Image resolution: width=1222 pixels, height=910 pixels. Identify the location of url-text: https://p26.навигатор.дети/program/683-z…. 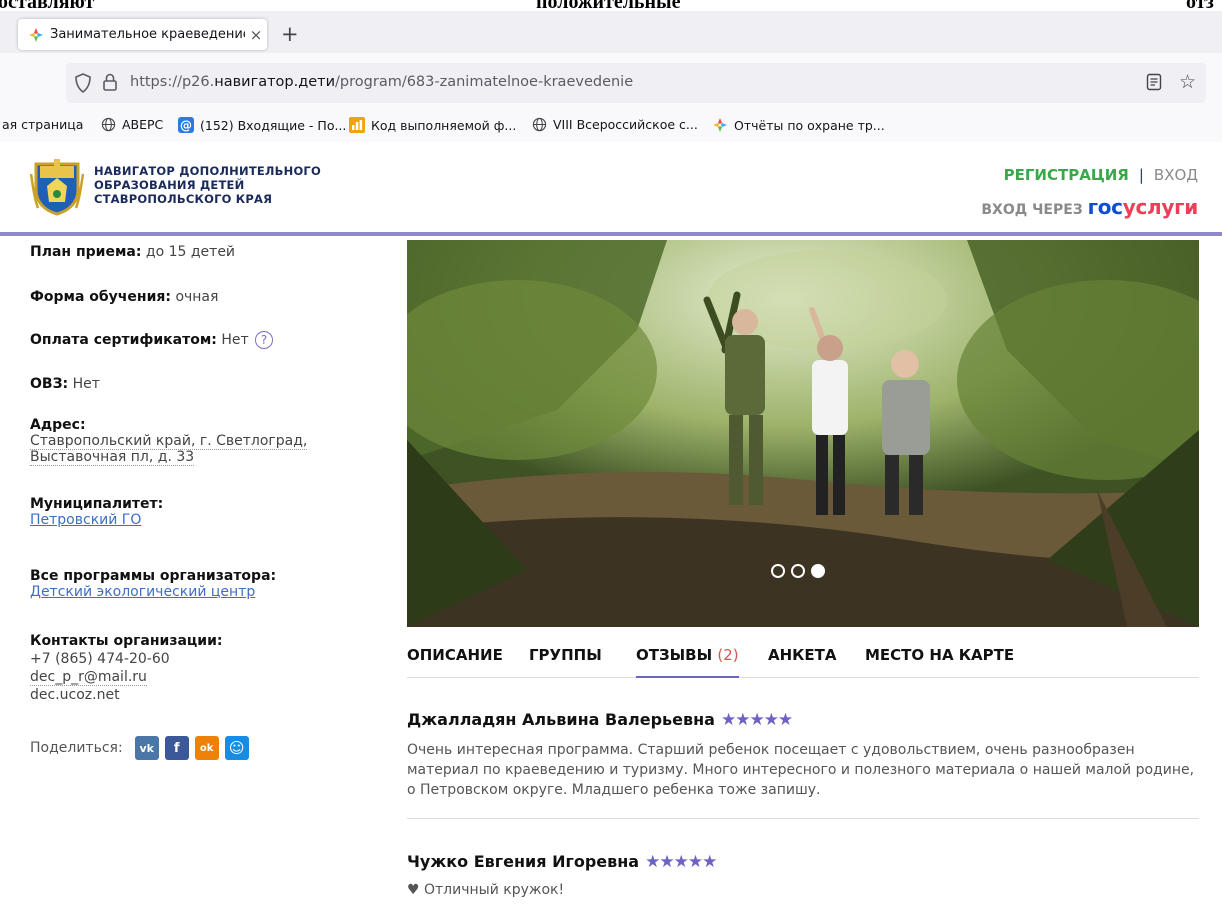
(381, 82).